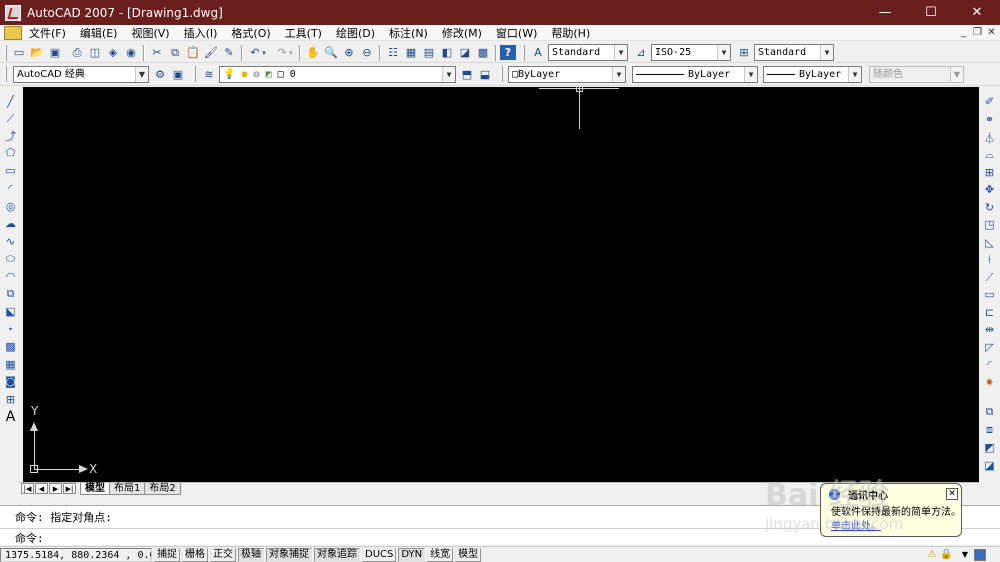 This screenshot has height=562, width=1000. What do you see at coordinates (989, 294) in the screenshot?
I see `break-at-point-icon: ▭` at bounding box center [989, 294].